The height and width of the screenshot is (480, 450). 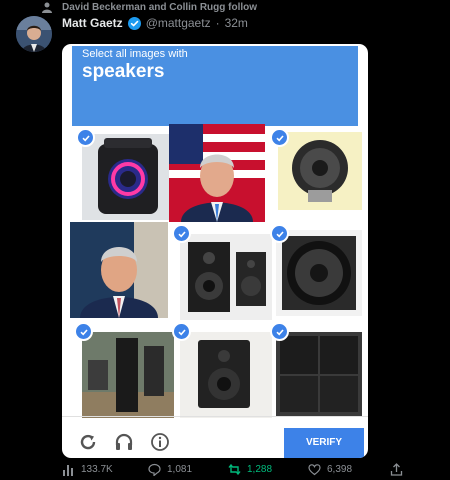 I want to click on views-count: 133.7K, so click(x=97, y=469).